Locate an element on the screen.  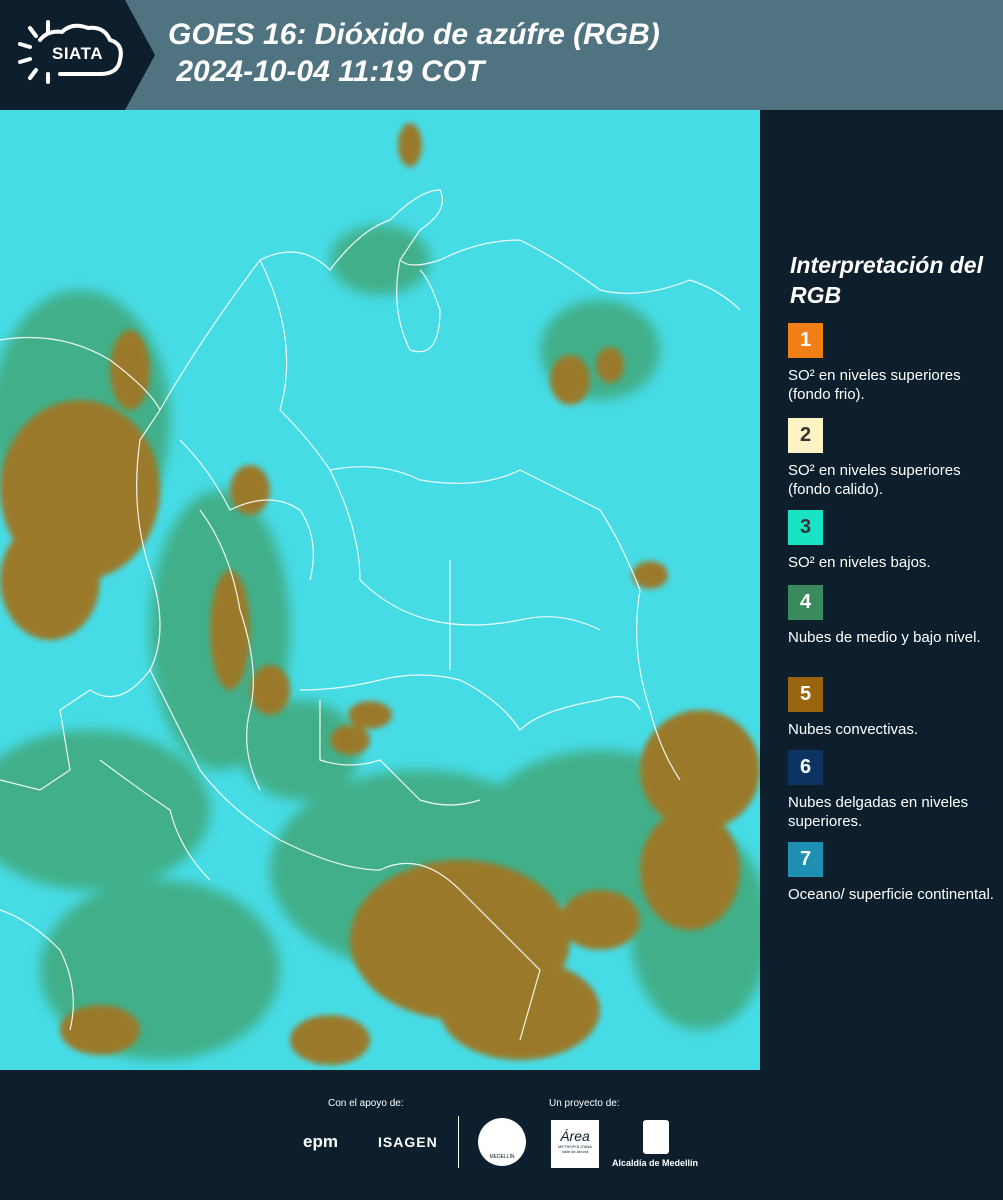
area-metropolitana-logo: Área METROPOLITANA Valle de Aburrá is located at coordinates (575, 1144).